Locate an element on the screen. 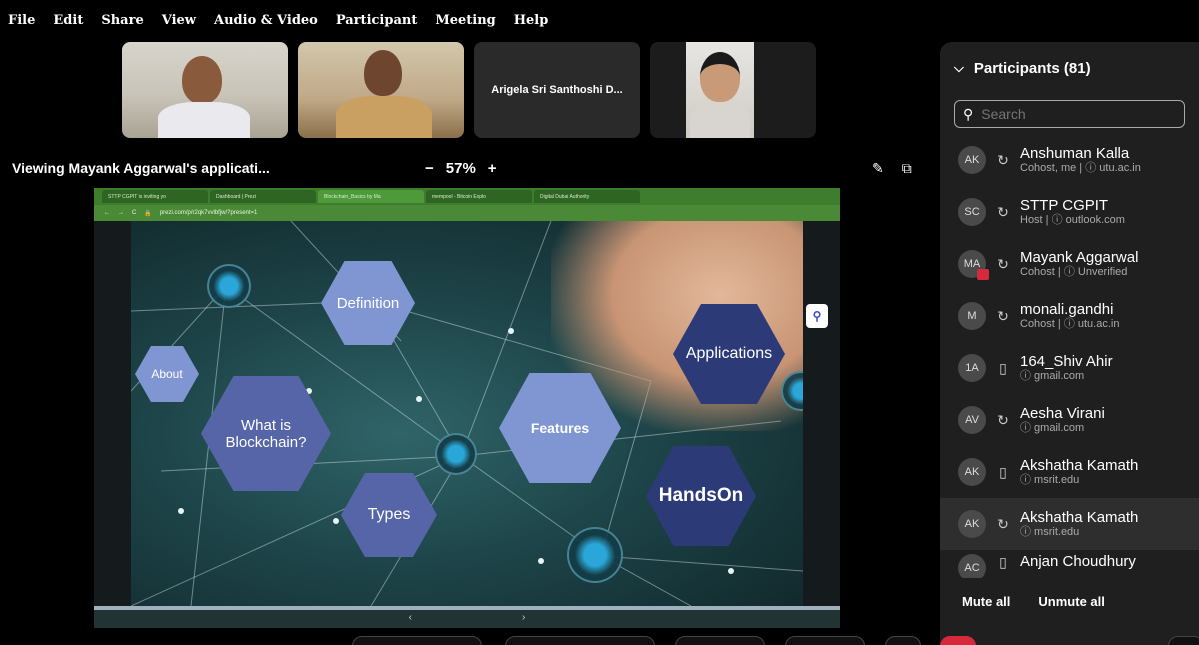 The height and width of the screenshot is (645, 1199). menu-audio-video: Audio & Video is located at coordinates (266, 20).